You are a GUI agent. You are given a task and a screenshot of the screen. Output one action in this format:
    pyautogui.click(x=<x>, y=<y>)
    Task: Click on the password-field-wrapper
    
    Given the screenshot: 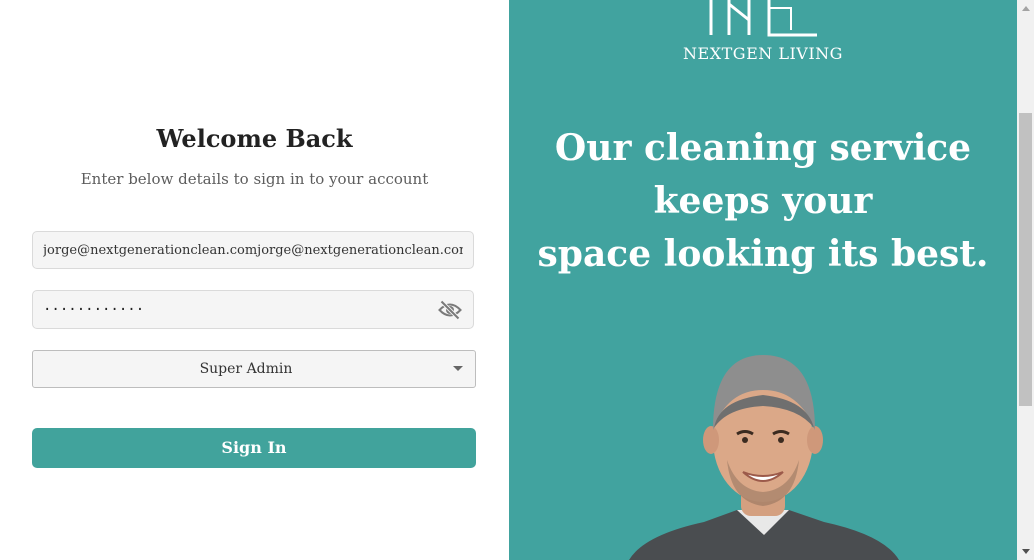 What is the action you would take?
    pyautogui.click(x=253, y=309)
    